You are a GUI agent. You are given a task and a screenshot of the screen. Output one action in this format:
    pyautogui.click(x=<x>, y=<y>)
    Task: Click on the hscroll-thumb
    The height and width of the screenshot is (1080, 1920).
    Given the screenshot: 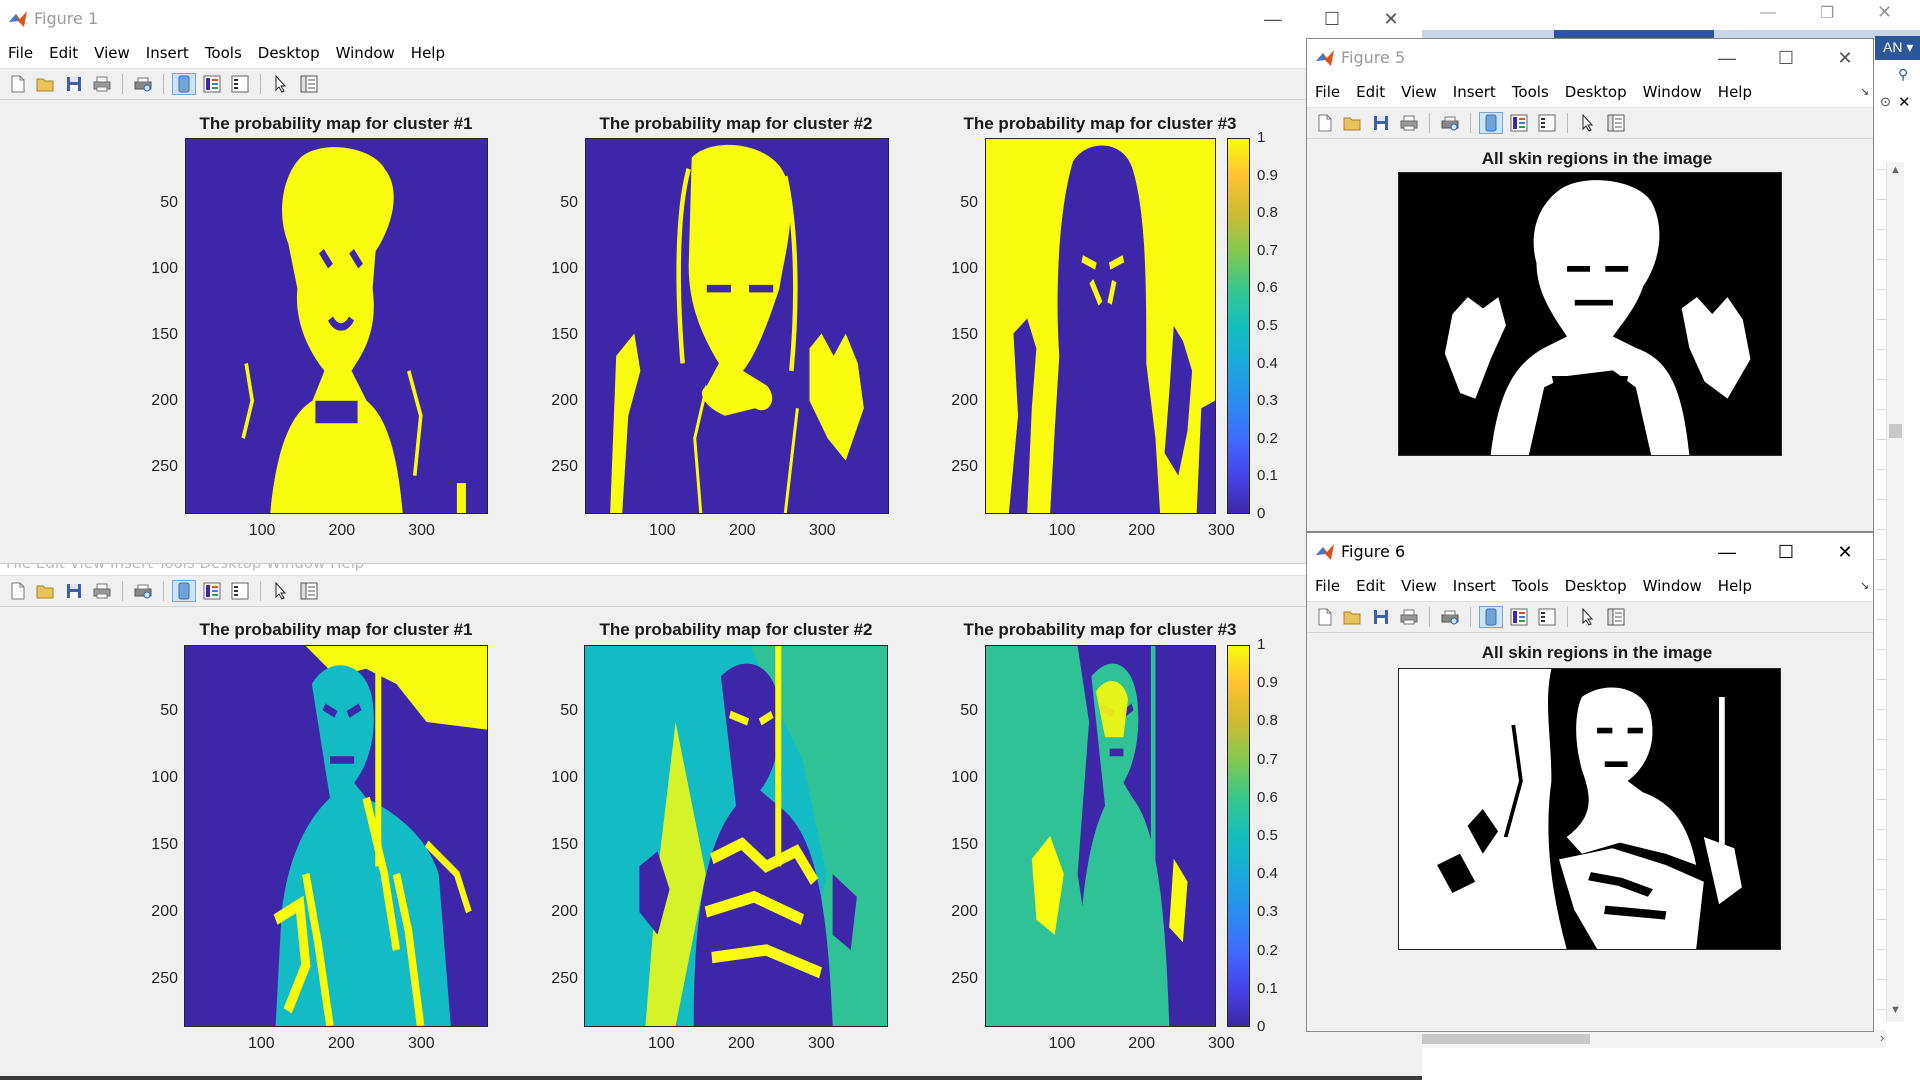 What is the action you would take?
    pyautogui.click(x=1505, y=1039)
    